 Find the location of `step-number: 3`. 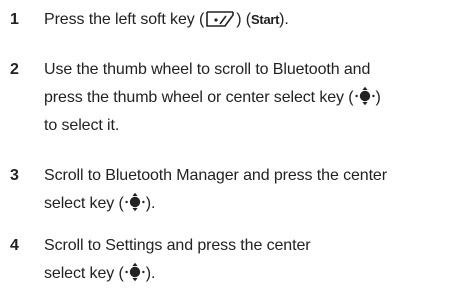

step-number: 3 is located at coordinates (14, 175).